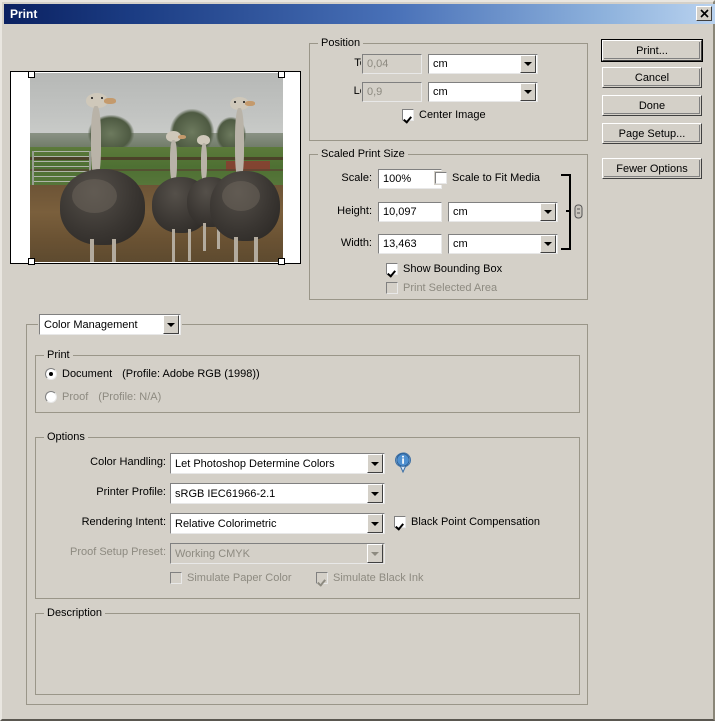 This screenshot has height=721, width=715. Describe the element at coordinates (483, 92) in the screenshot. I see `left-unit-select: cm` at that location.